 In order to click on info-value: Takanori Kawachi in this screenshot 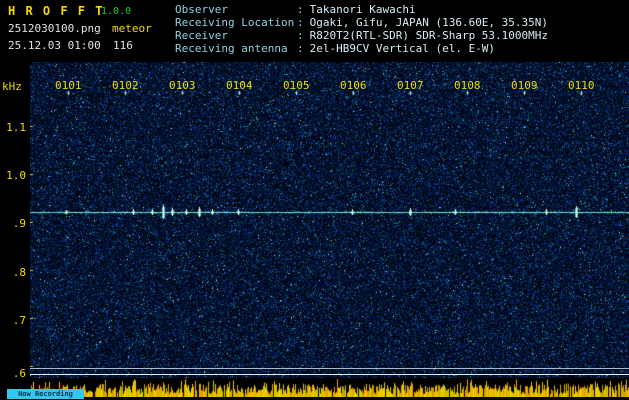, I will do `click(362, 9)`.